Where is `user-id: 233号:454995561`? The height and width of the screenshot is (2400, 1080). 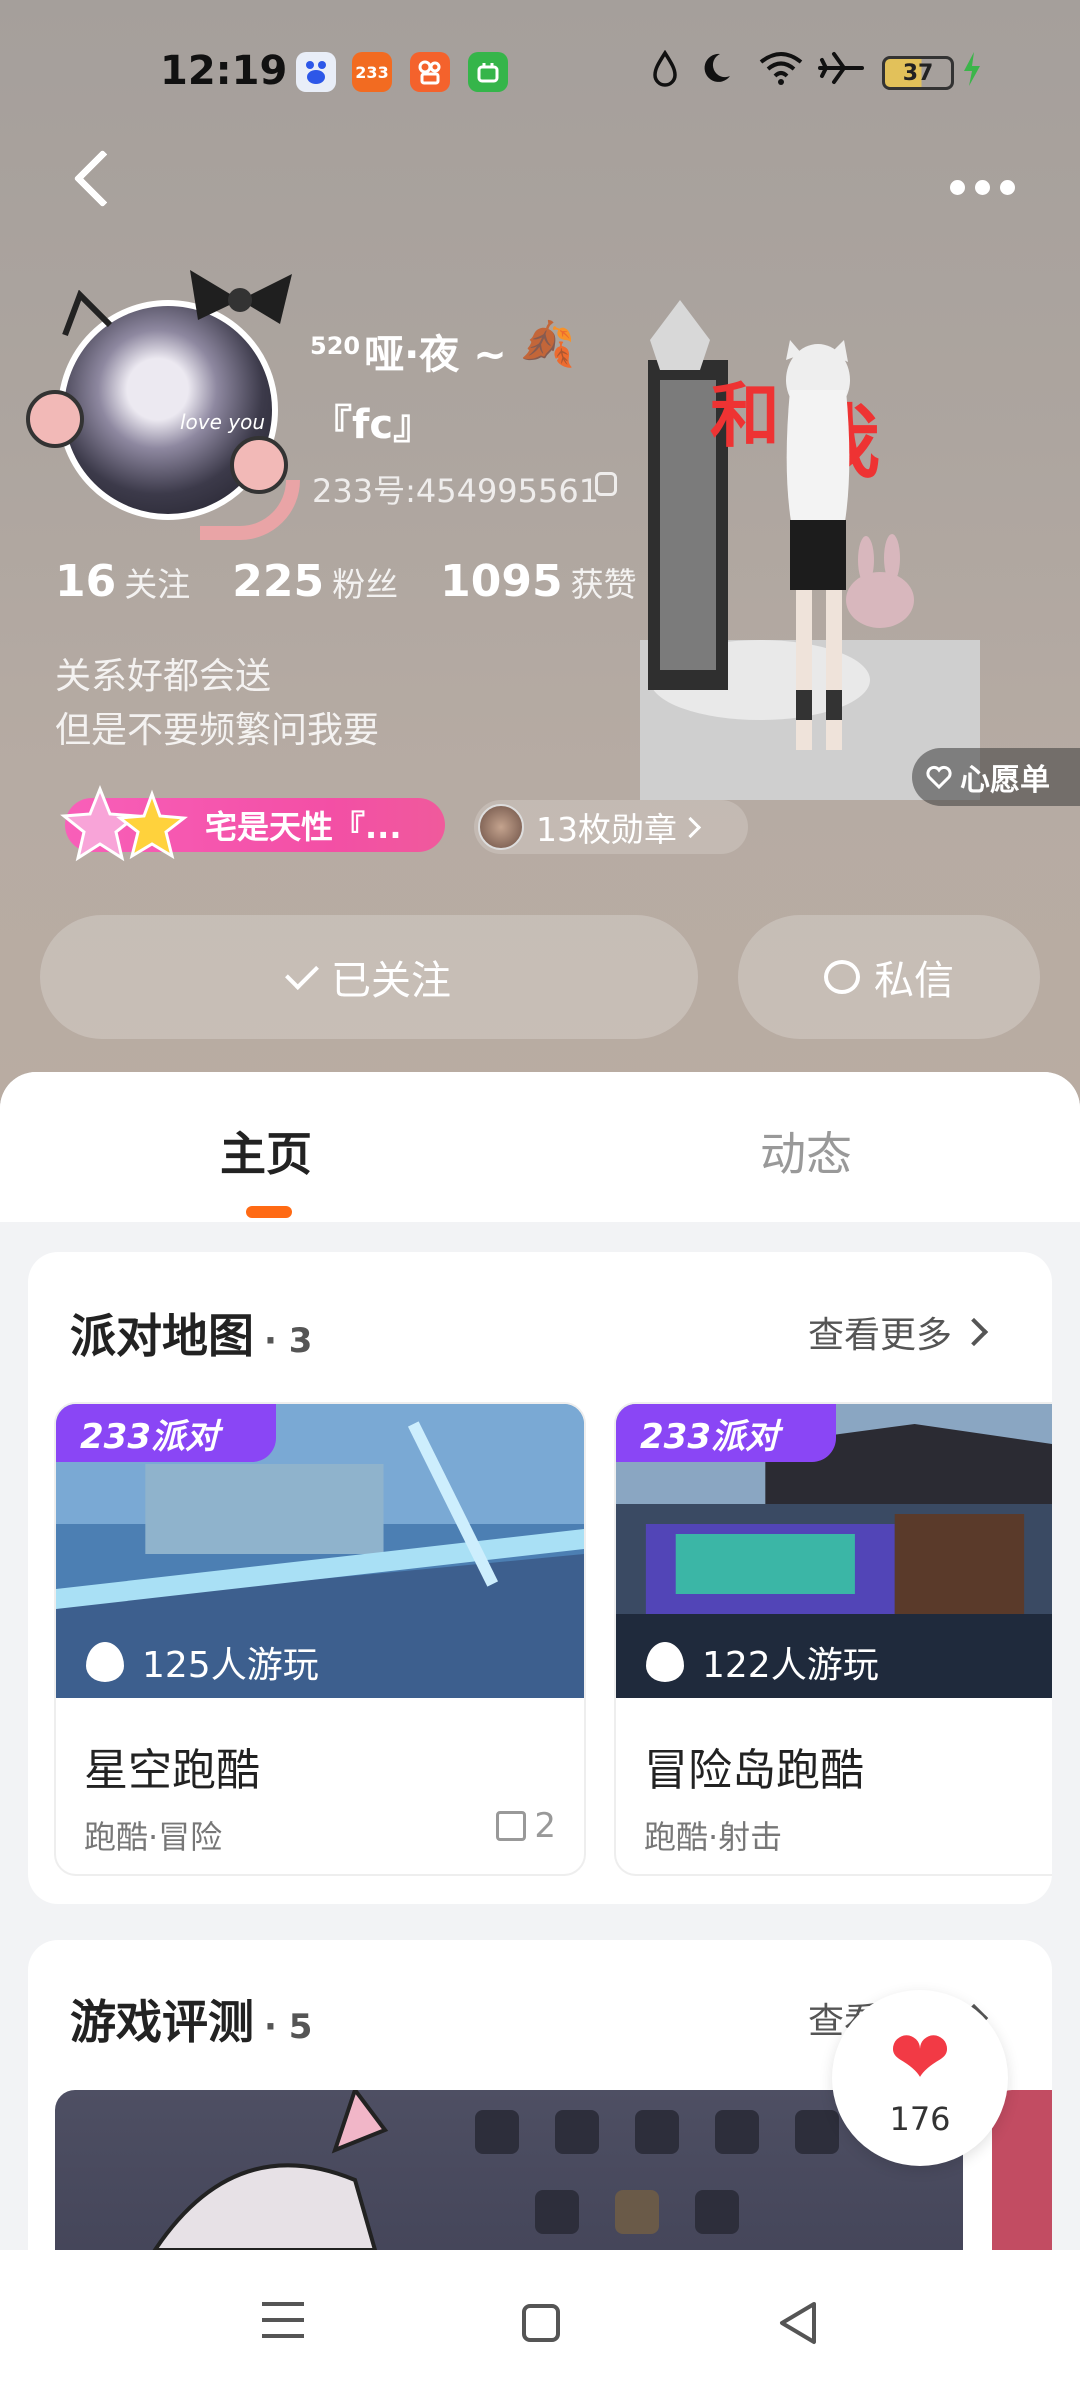 user-id: 233号:454995561 is located at coordinates (456, 491).